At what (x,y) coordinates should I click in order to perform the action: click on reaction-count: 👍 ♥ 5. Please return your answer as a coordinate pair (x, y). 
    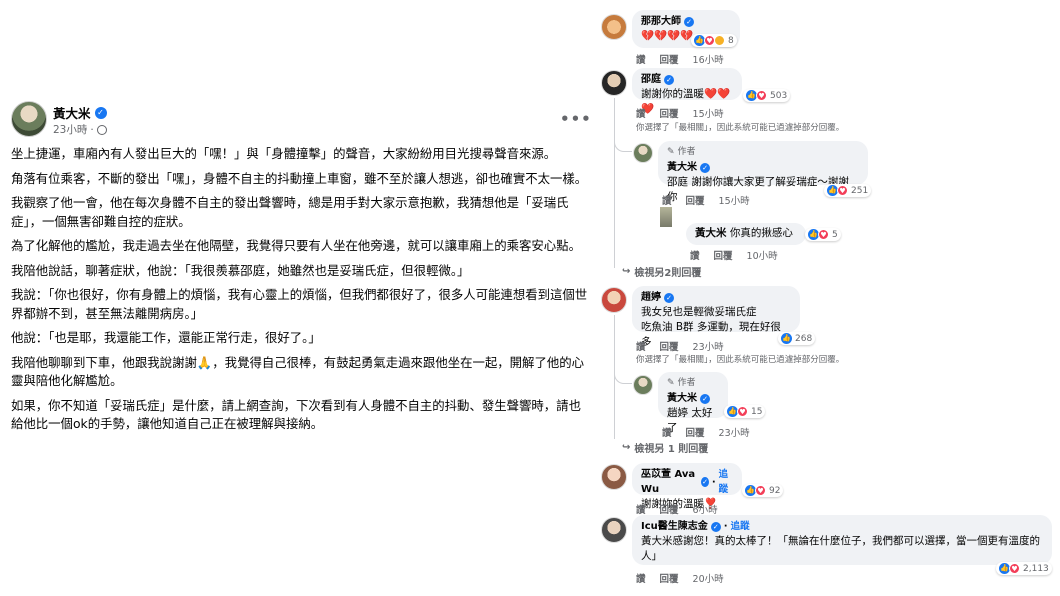
    Looking at the image, I should click on (823, 234).